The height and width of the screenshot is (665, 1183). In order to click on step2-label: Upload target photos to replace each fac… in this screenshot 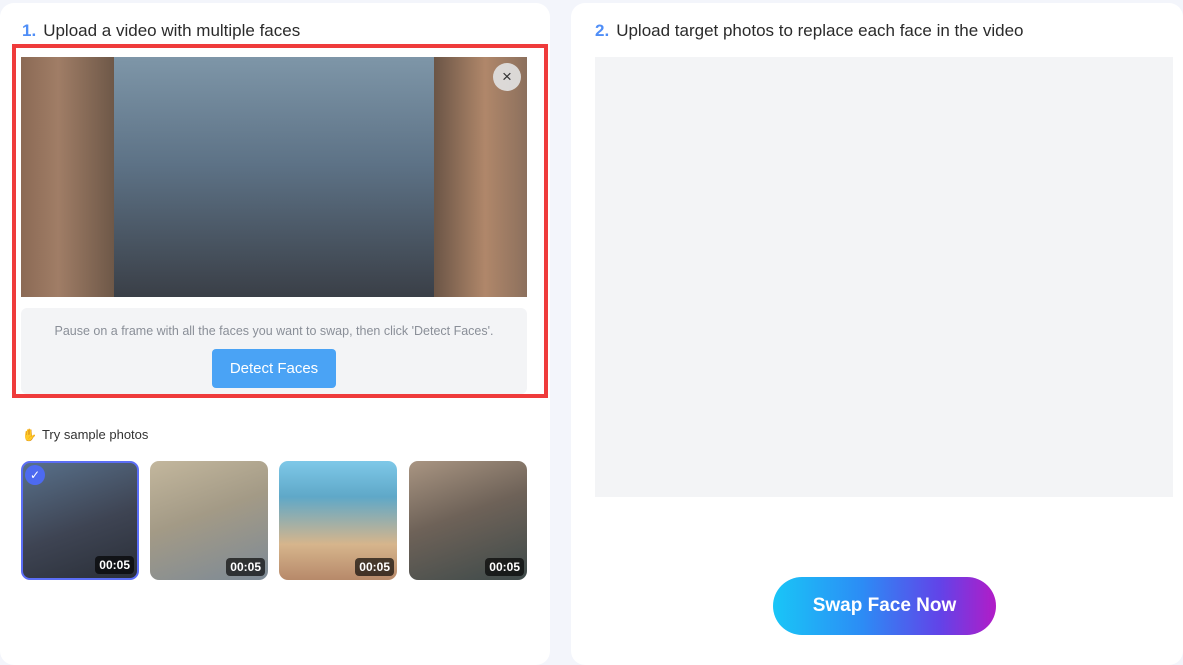, I will do `click(820, 30)`.